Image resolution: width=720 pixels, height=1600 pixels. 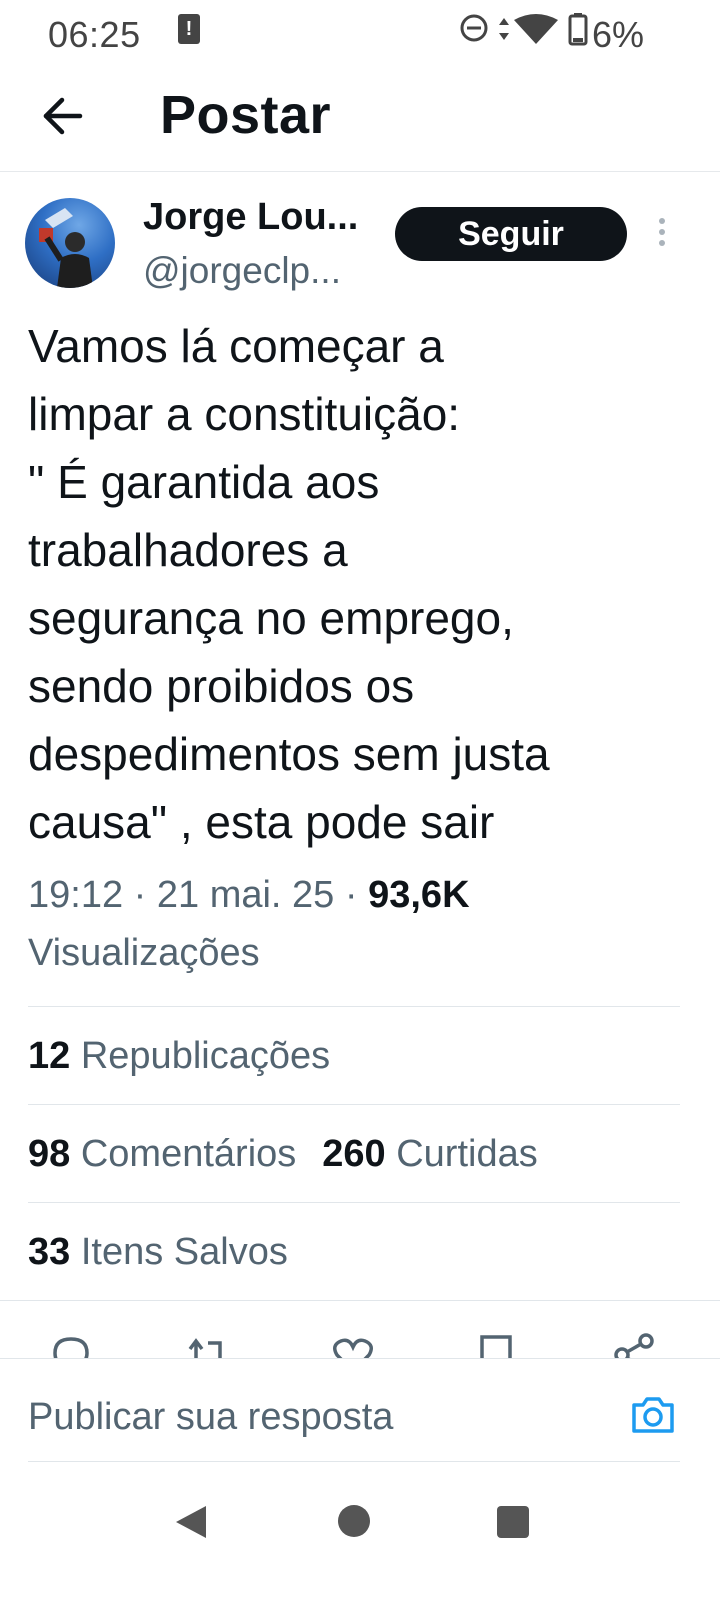 I want to click on avatar-image, so click(x=66, y=248).